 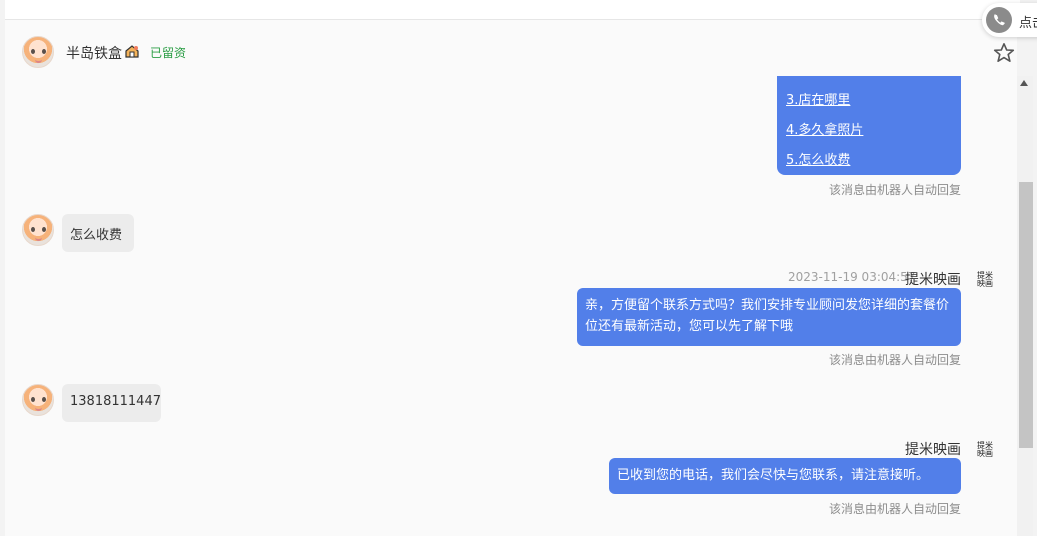 What do you see at coordinates (869, 125) in the screenshot?
I see `bot-menu-bubble: 3.店在哪里 4.多久拿照片 5.怎么收费` at bounding box center [869, 125].